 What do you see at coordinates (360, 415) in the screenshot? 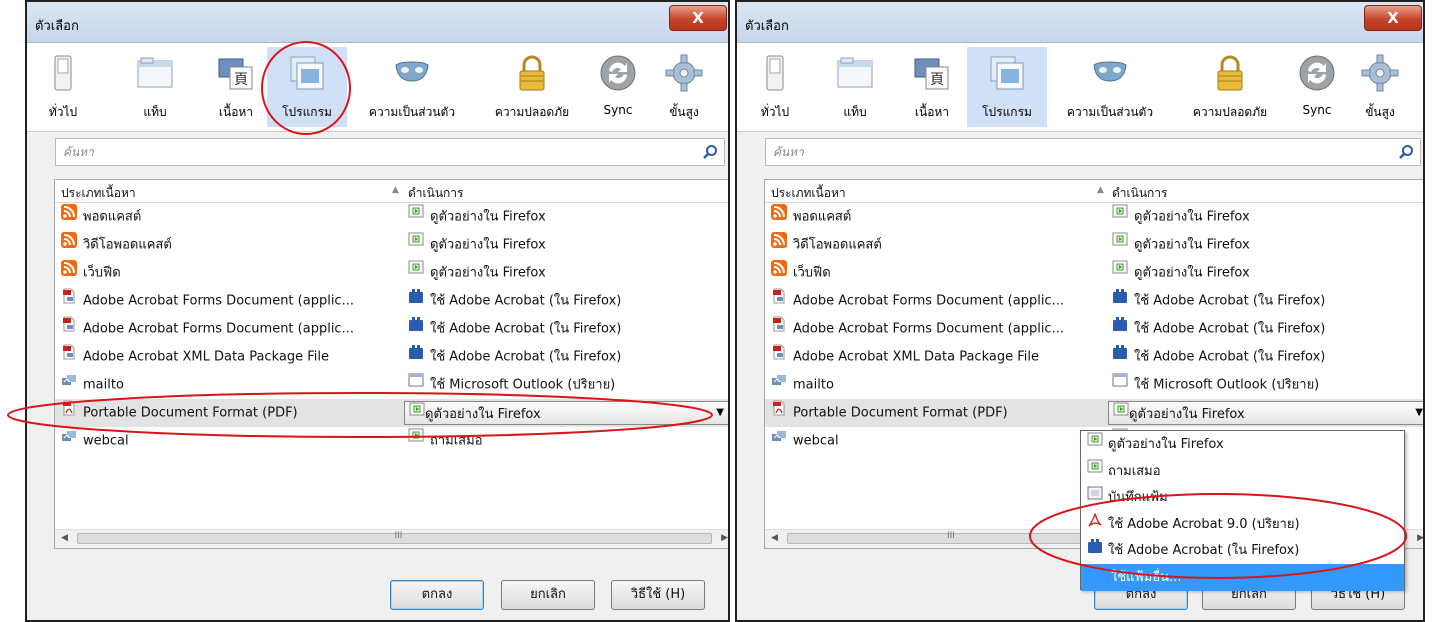
I see `annotation-ellipse-pdf-row` at bounding box center [360, 415].